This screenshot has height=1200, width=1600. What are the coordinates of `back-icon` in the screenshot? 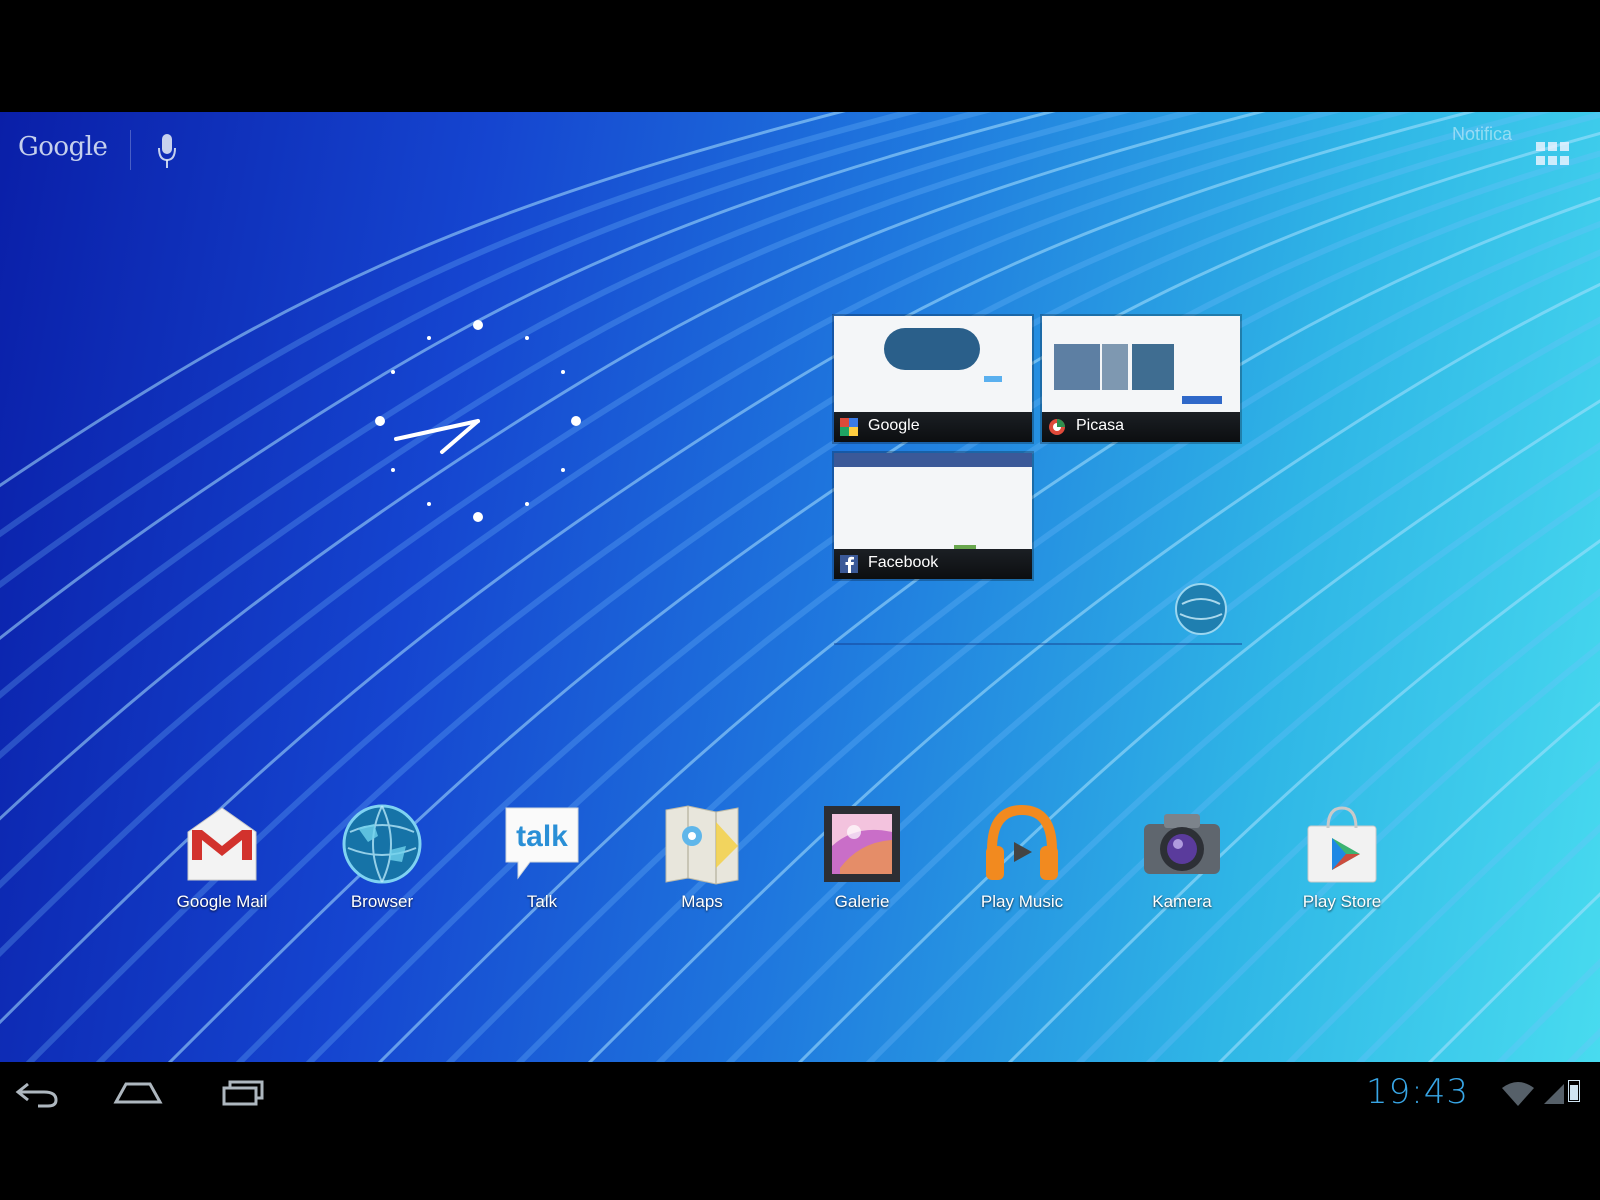 It's located at (38, 1092).